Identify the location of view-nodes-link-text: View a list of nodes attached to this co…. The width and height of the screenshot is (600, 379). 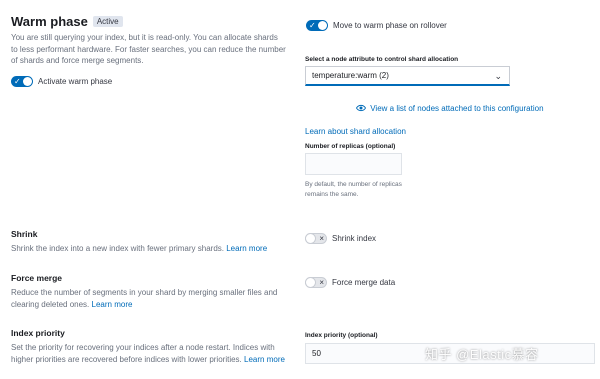
(457, 108).